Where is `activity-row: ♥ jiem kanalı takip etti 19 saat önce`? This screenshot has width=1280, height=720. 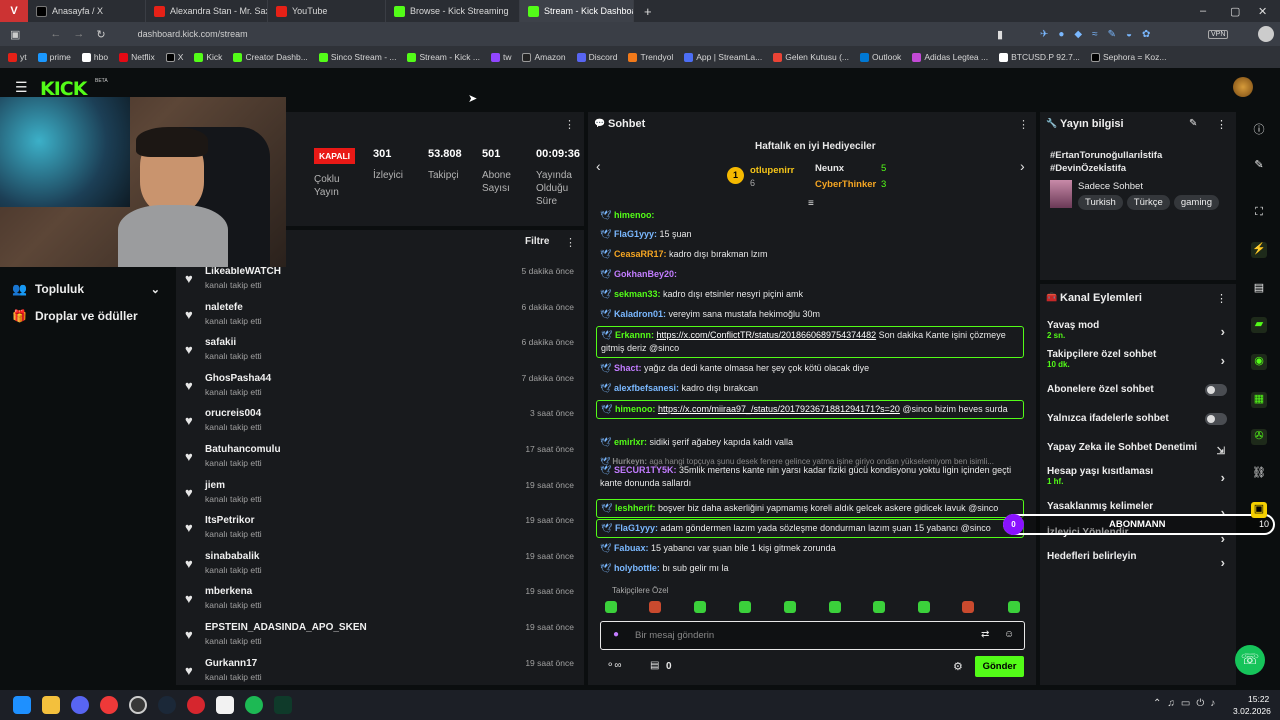
activity-row: ♥ jiem kanalı takip etti 19 saat önce is located at coordinates (382, 498).